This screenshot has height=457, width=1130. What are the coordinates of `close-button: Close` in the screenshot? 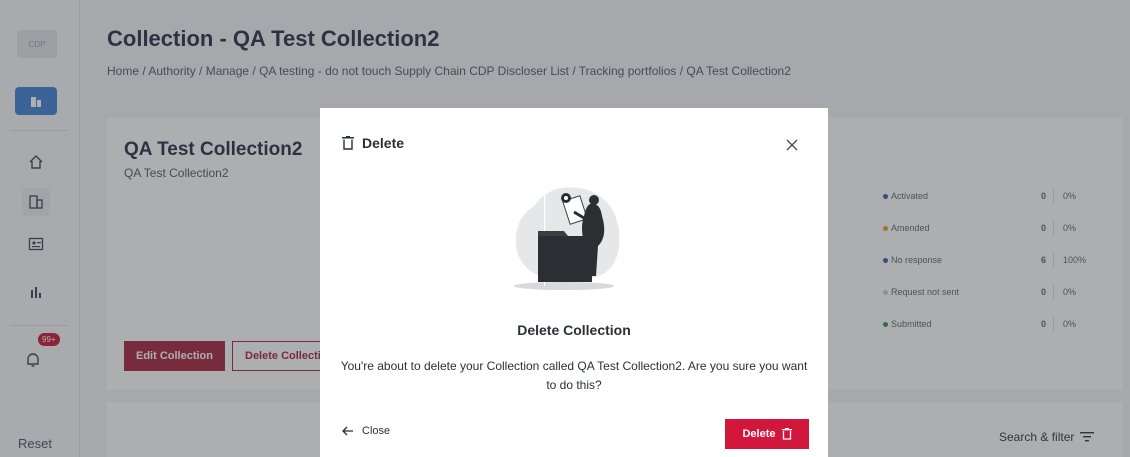 It's located at (366, 431).